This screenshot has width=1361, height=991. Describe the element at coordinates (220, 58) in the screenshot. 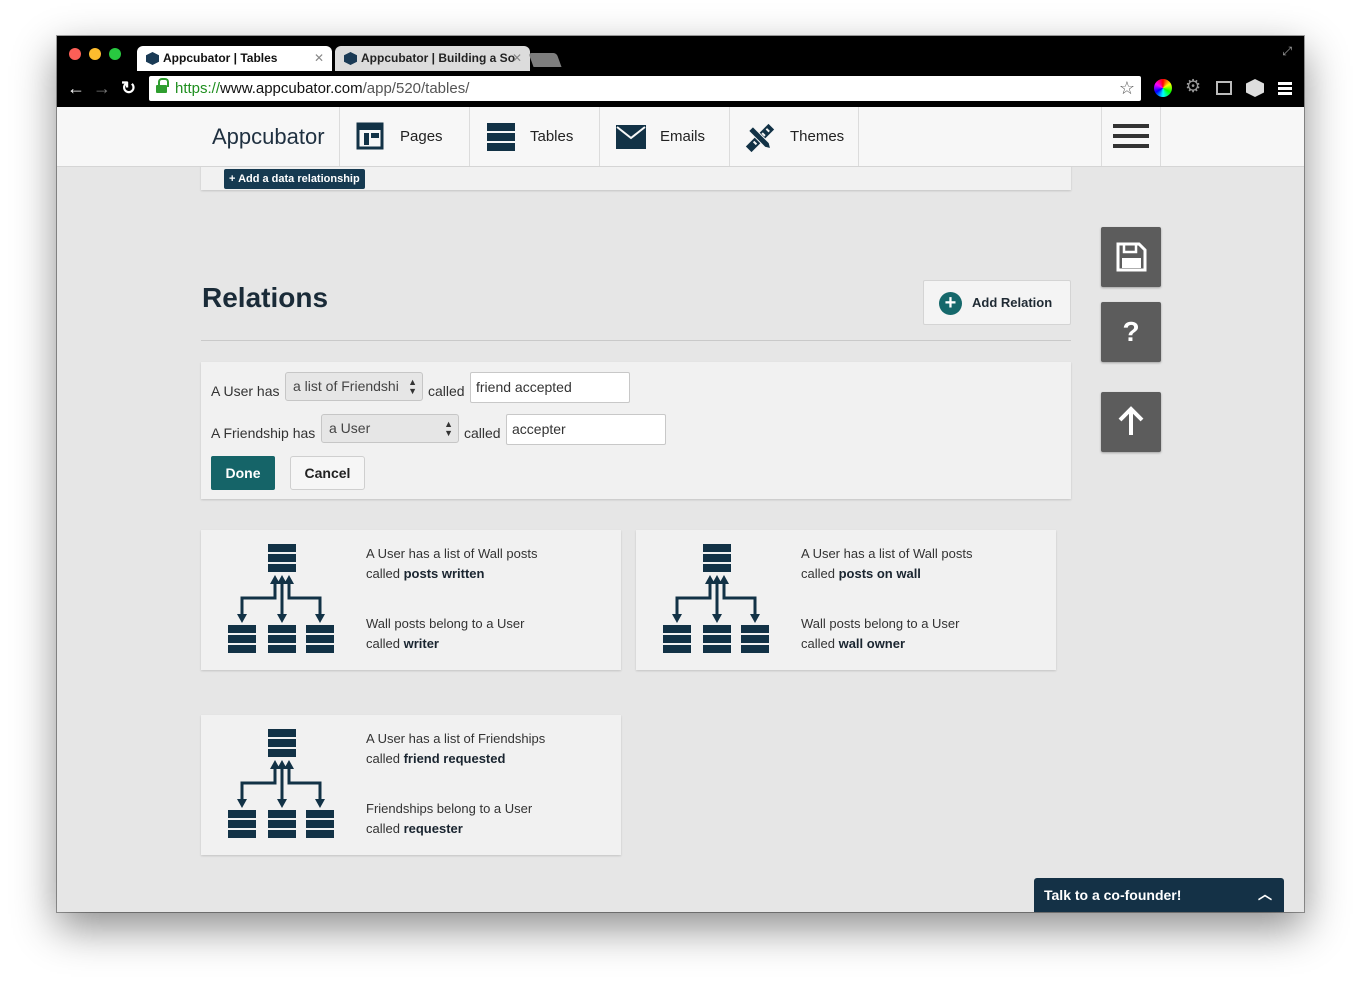

I see `tab-title: Appcubator | Tables` at that location.